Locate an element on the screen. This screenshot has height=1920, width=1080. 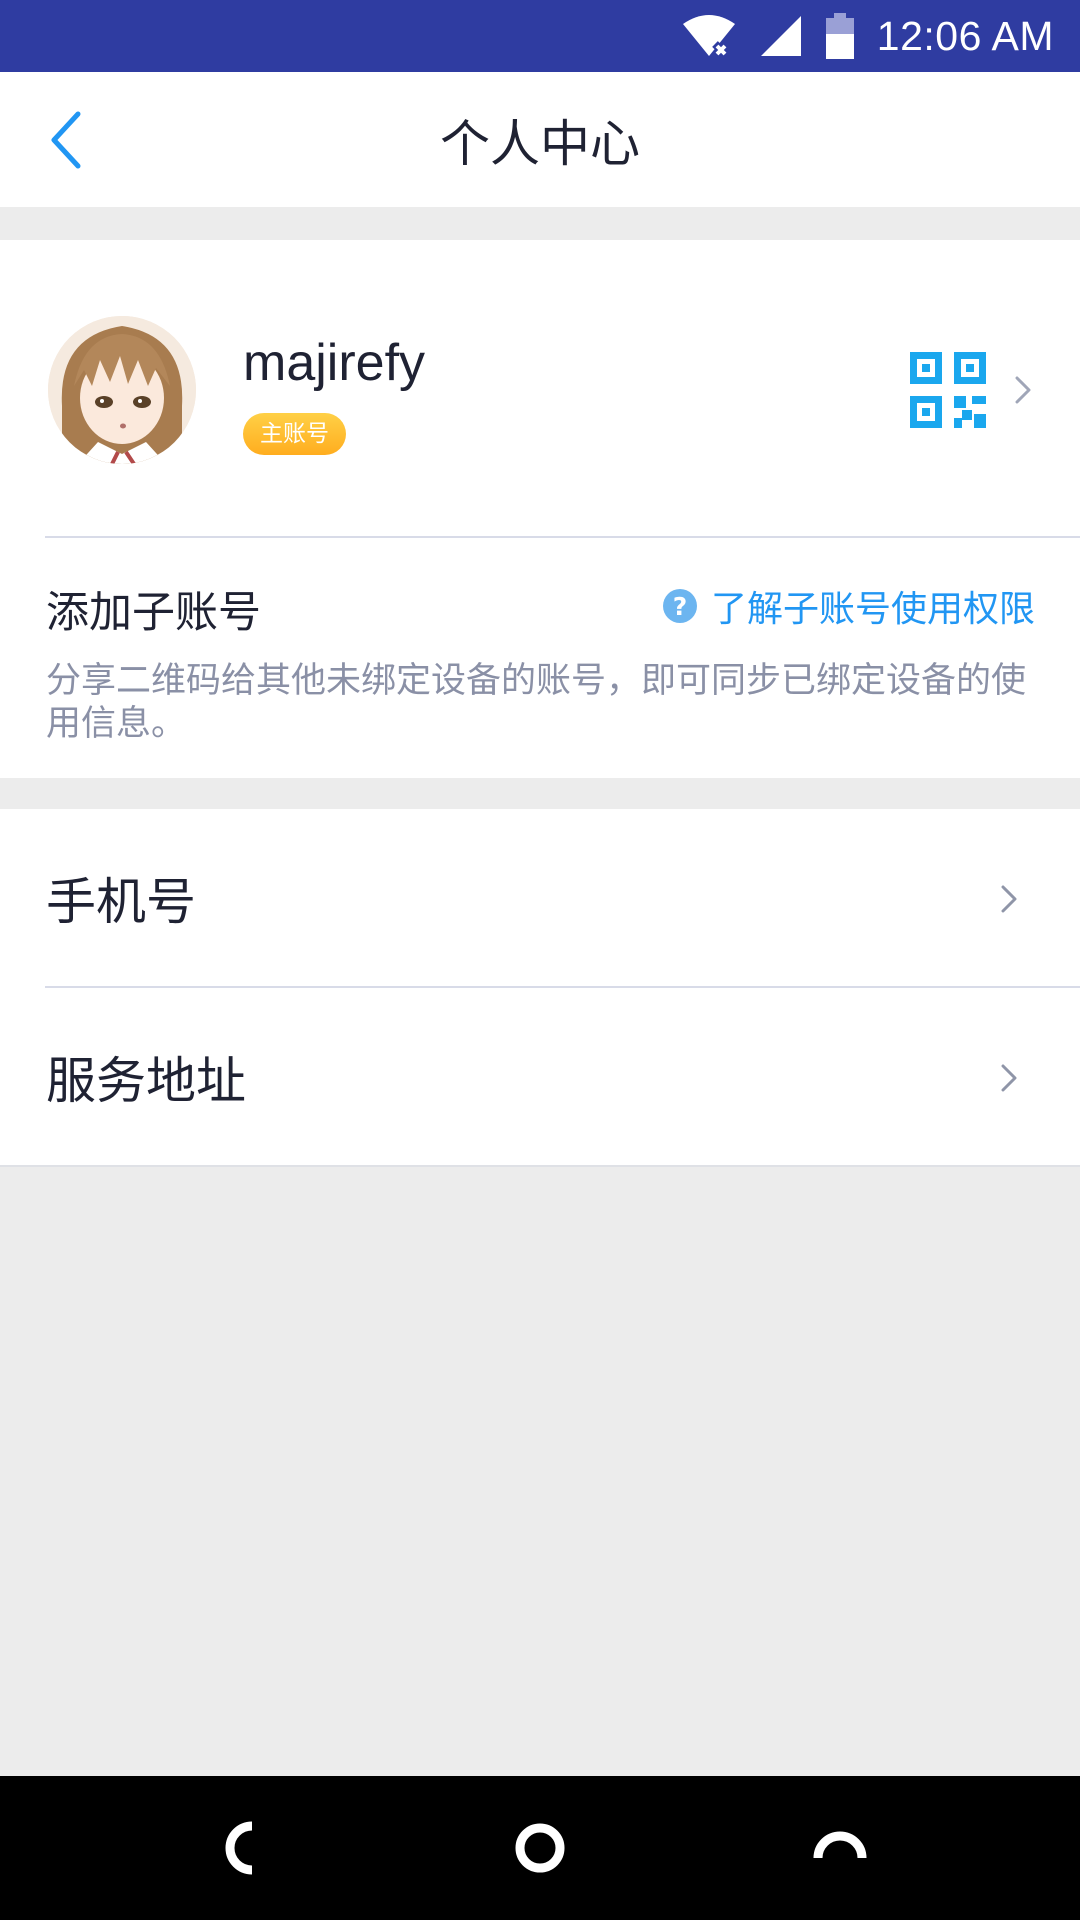
system-navigation-bar is located at coordinates (540, 1848).